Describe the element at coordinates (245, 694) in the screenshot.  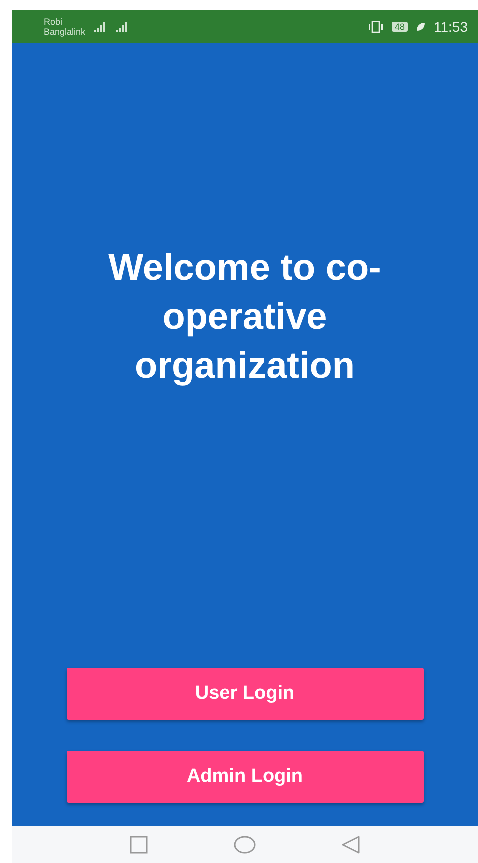
I see `login-button: User Login` at that location.